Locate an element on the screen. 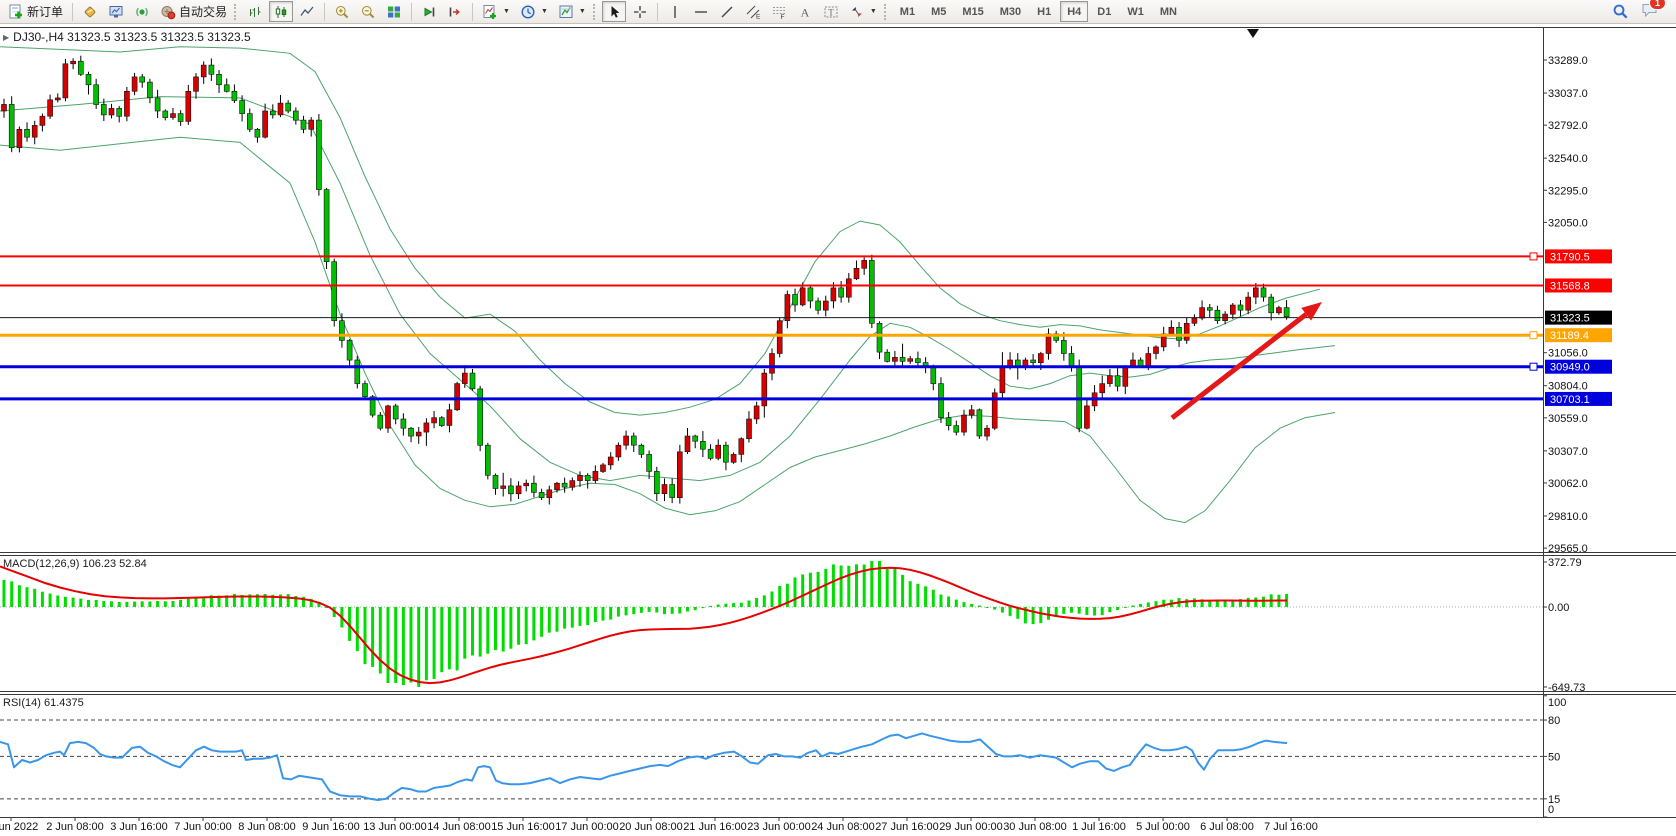  date-label: 9 Jun 16:00 is located at coordinates (331, 827).